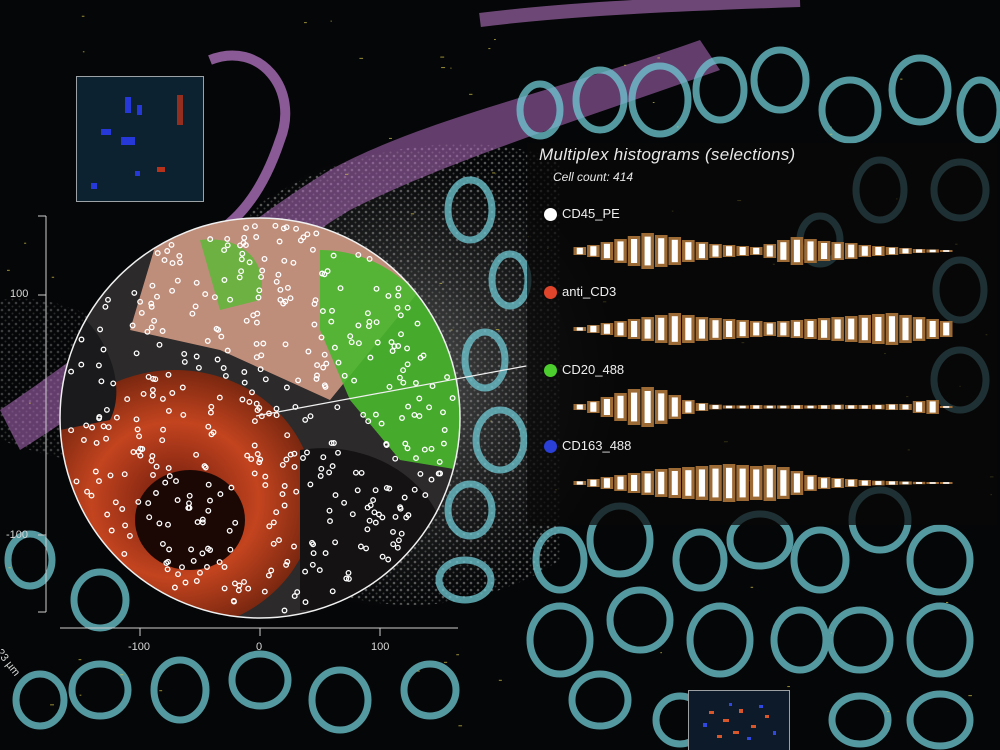 The width and height of the screenshot is (1000, 750). I want to click on thumbnail-bottom, so click(739, 720).